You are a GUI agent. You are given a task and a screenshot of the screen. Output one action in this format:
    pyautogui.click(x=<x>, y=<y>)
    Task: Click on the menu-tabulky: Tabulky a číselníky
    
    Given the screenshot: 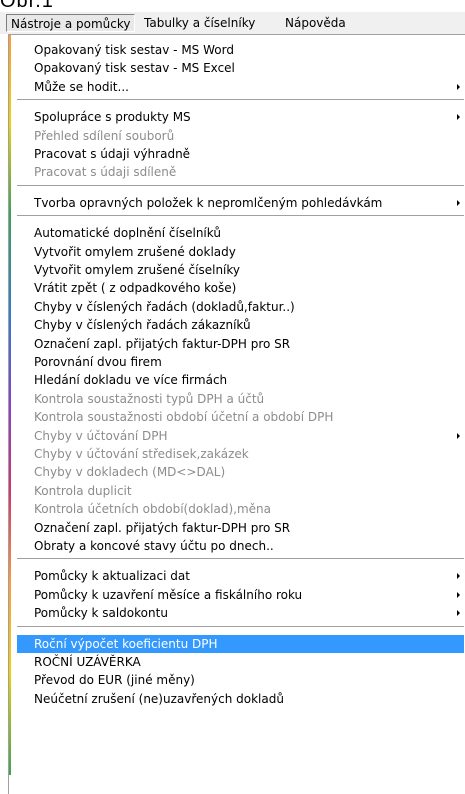 What is the action you would take?
    pyautogui.click(x=199, y=23)
    